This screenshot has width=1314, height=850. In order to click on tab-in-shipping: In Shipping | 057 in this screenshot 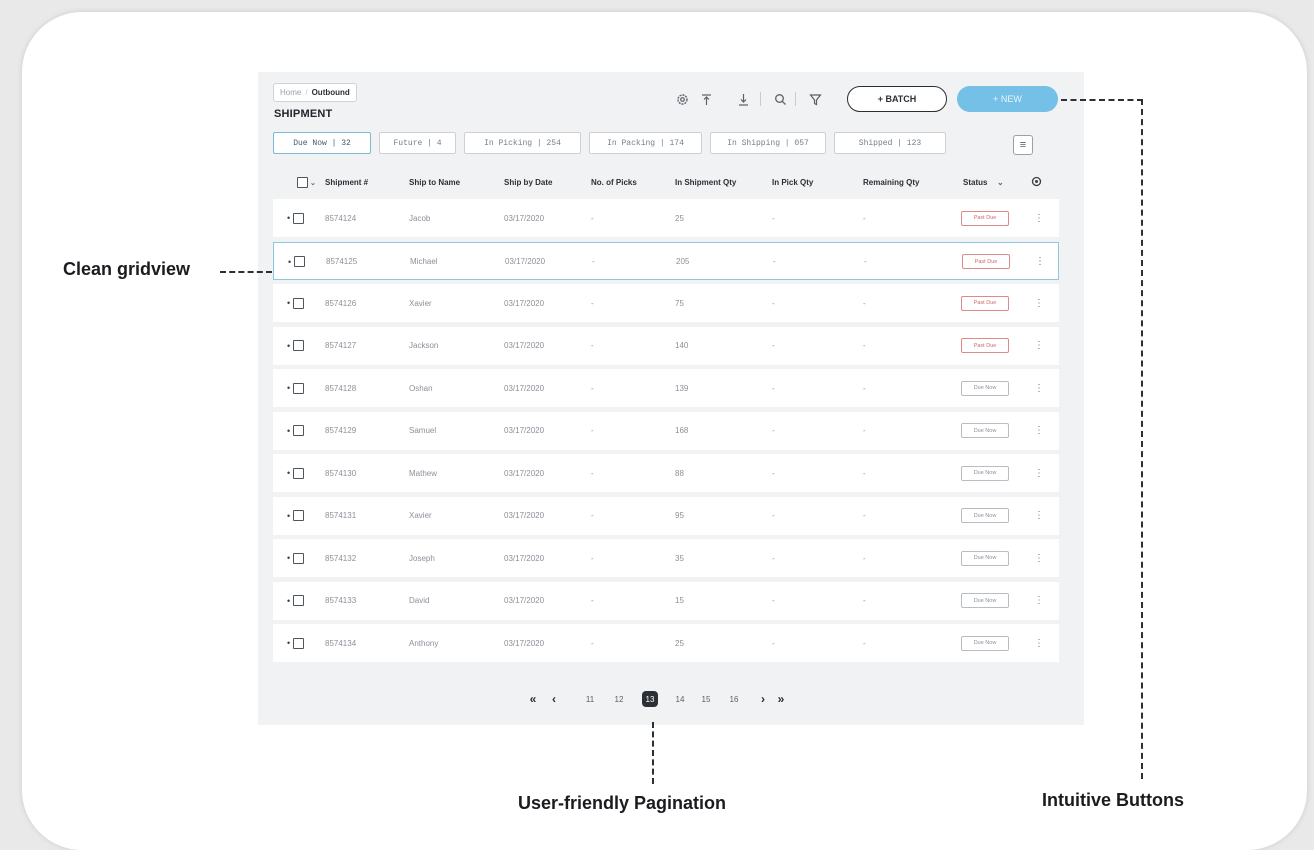, I will do `click(768, 143)`.